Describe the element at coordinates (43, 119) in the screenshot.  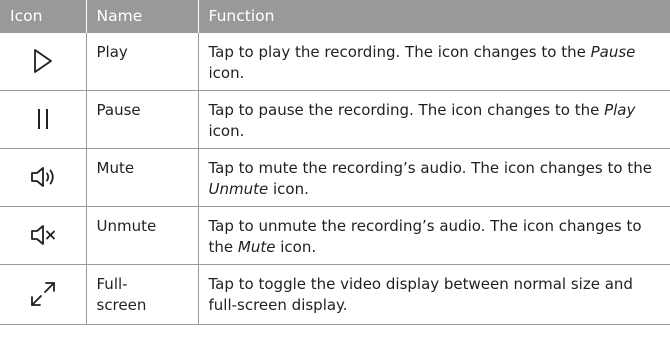
I see `pause-icon` at that location.